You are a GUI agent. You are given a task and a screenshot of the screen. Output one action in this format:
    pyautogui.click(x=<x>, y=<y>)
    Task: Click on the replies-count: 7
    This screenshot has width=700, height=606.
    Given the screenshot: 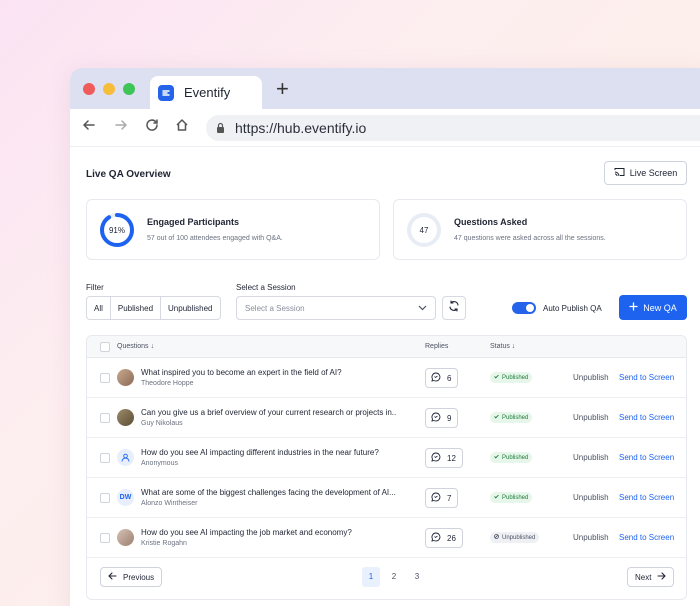 What is the action you would take?
    pyautogui.click(x=449, y=498)
    